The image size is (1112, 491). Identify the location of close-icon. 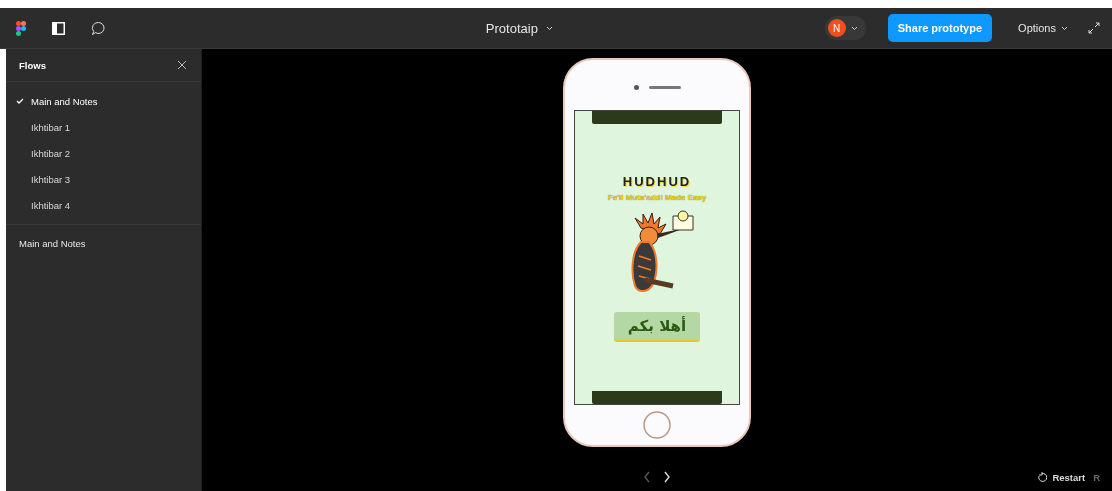
(182, 65).